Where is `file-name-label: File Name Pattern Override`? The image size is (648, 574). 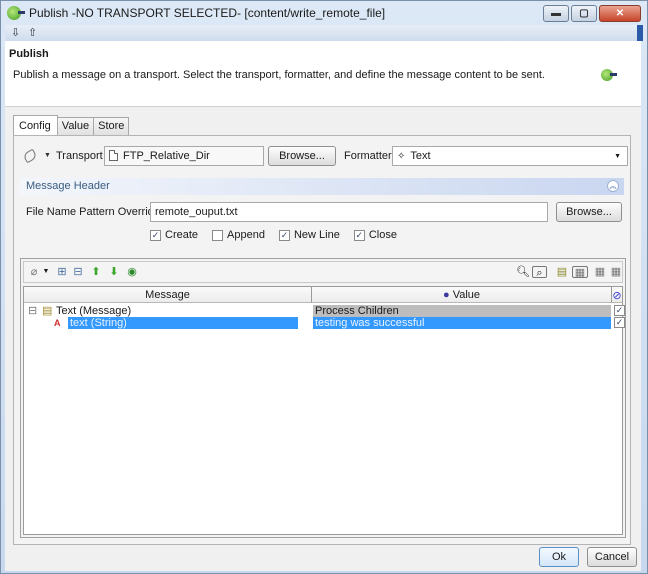
file-name-label: File Name Pattern Override is located at coordinates (93, 212).